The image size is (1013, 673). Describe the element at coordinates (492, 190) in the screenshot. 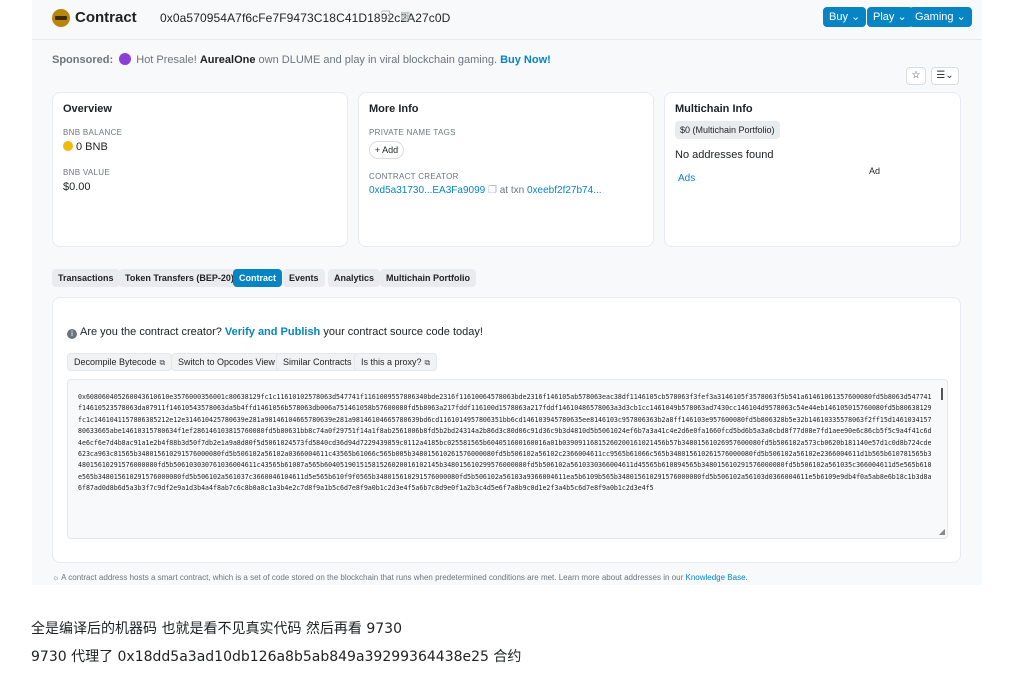

I see `copy-creator-icon: ❐` at that location.